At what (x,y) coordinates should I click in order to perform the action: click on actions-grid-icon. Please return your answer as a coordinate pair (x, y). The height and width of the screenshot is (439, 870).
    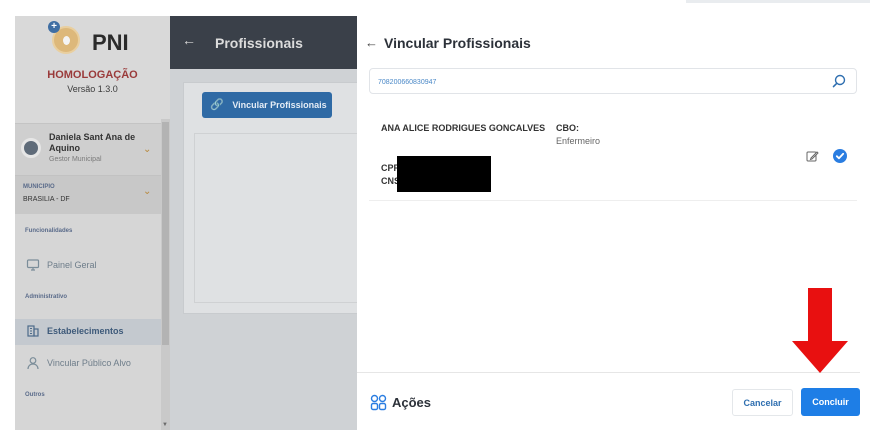
    Looking at the image, I should click on (378, 402).